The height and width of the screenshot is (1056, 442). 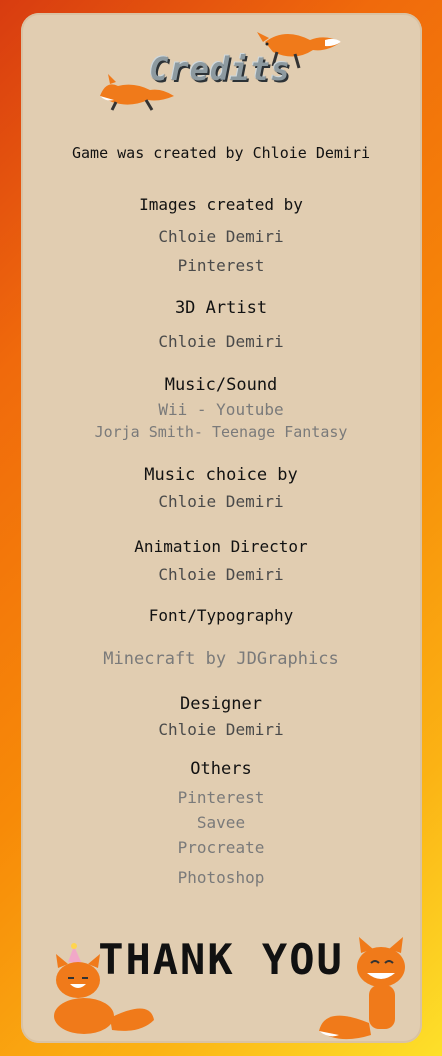 What do you see at coordinates (221, 704) in the screenshot?
I see `designer-heading: Designer` at bounding box center [221, 704].